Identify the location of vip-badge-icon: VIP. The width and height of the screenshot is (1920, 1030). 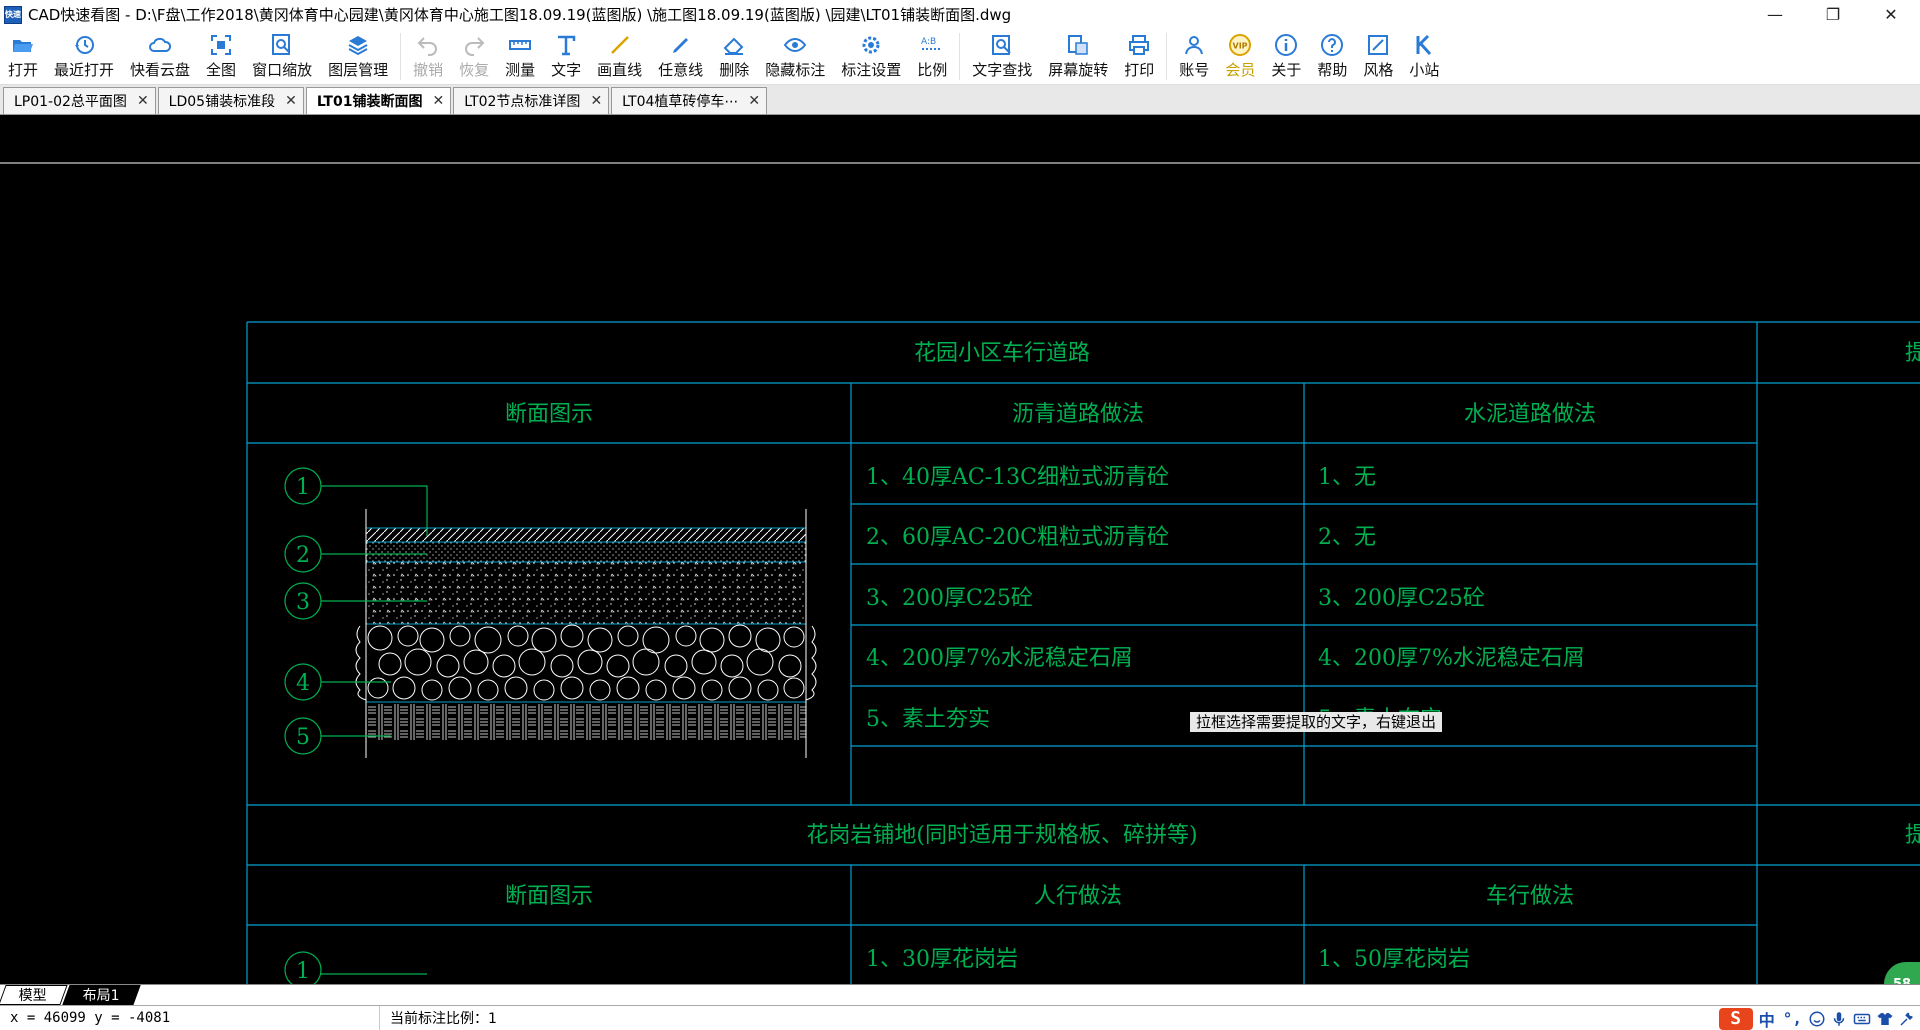
(1240, 45).